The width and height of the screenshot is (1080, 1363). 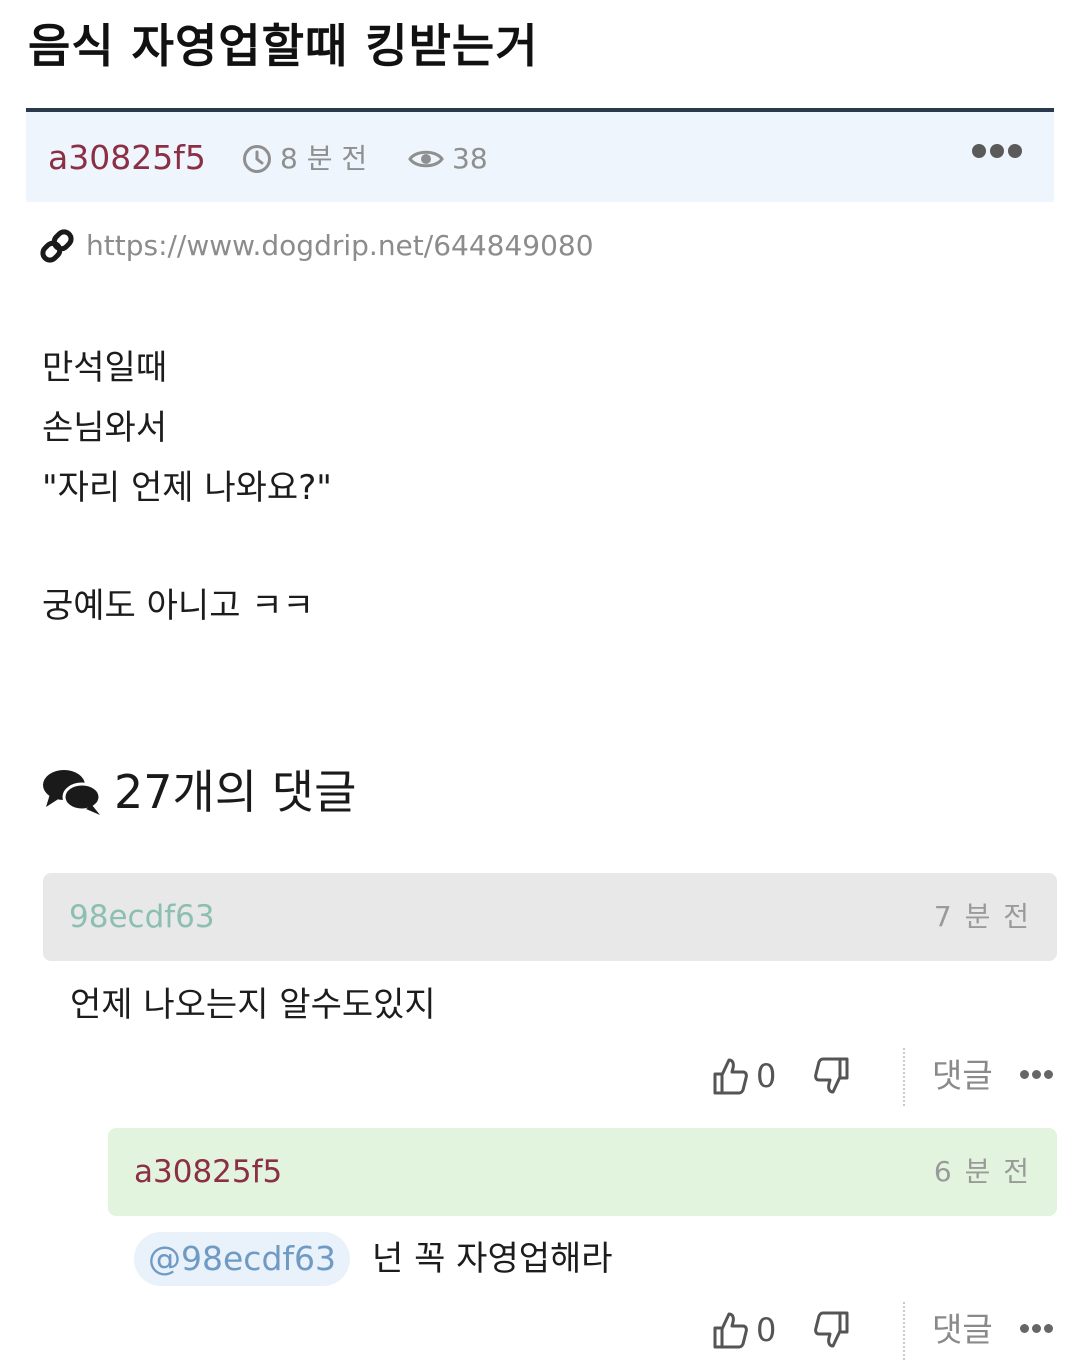 What do you see at coordinates (582, 1172) in the screenshot?
I see `reply-header: a30825f5 6 분 전` at bounding box center [582, 1172].